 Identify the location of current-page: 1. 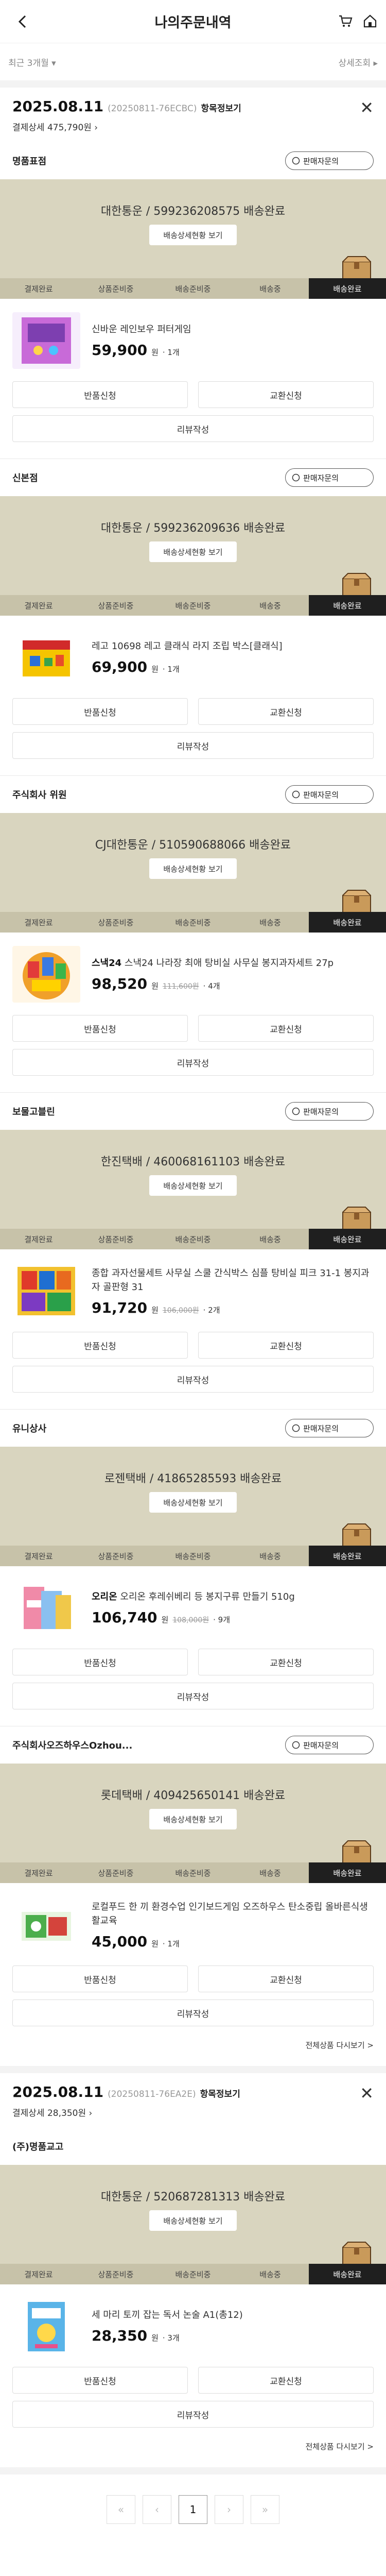
(193, 2509).